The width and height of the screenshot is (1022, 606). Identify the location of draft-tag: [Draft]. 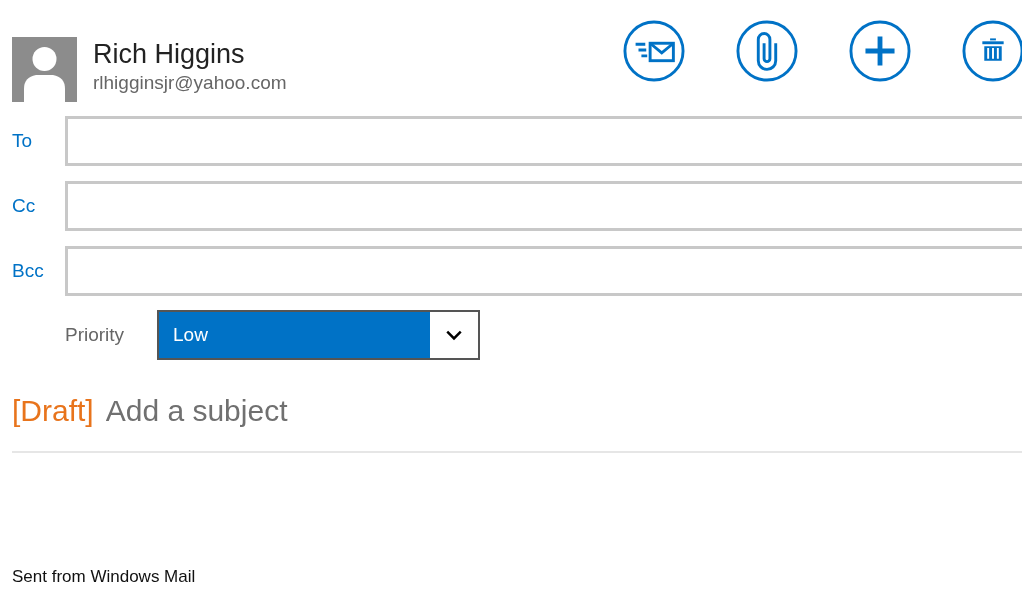
(53, 411).